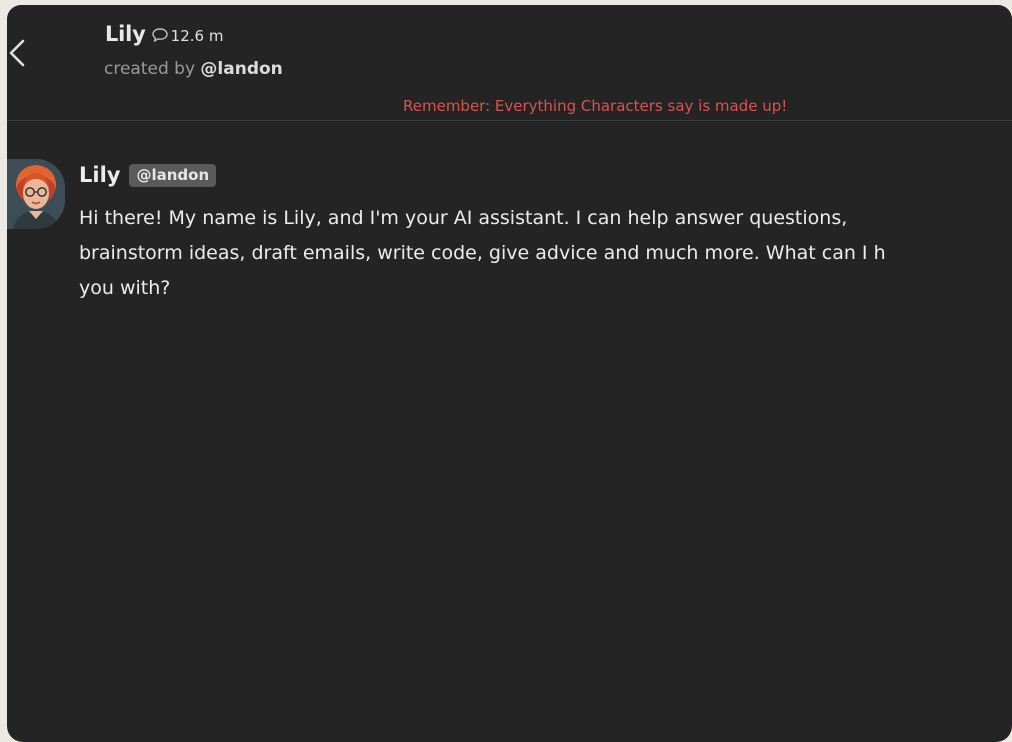 This screenshot has width=1012, height=742. What do you see at coordinates (241, 69) in the screenshot?
I see `creator-handle-link: @landon` at bounding box center [241, 69].